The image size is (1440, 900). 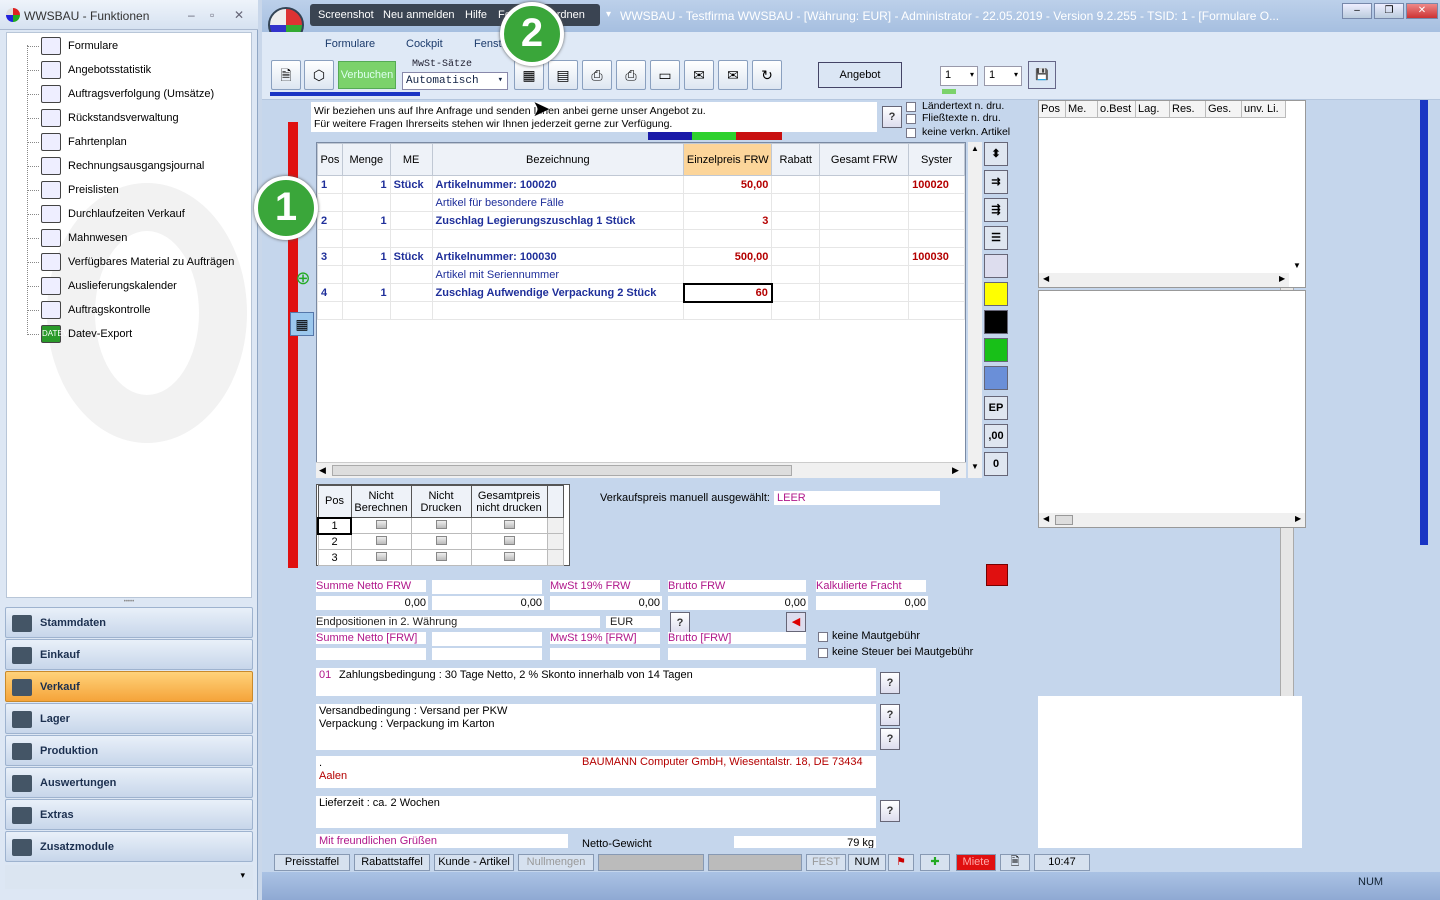 What do you see at coordinates (796, 622) in the screenshot?
I see `arrow-left-icon: ◀` at bounding box center [796, 622].